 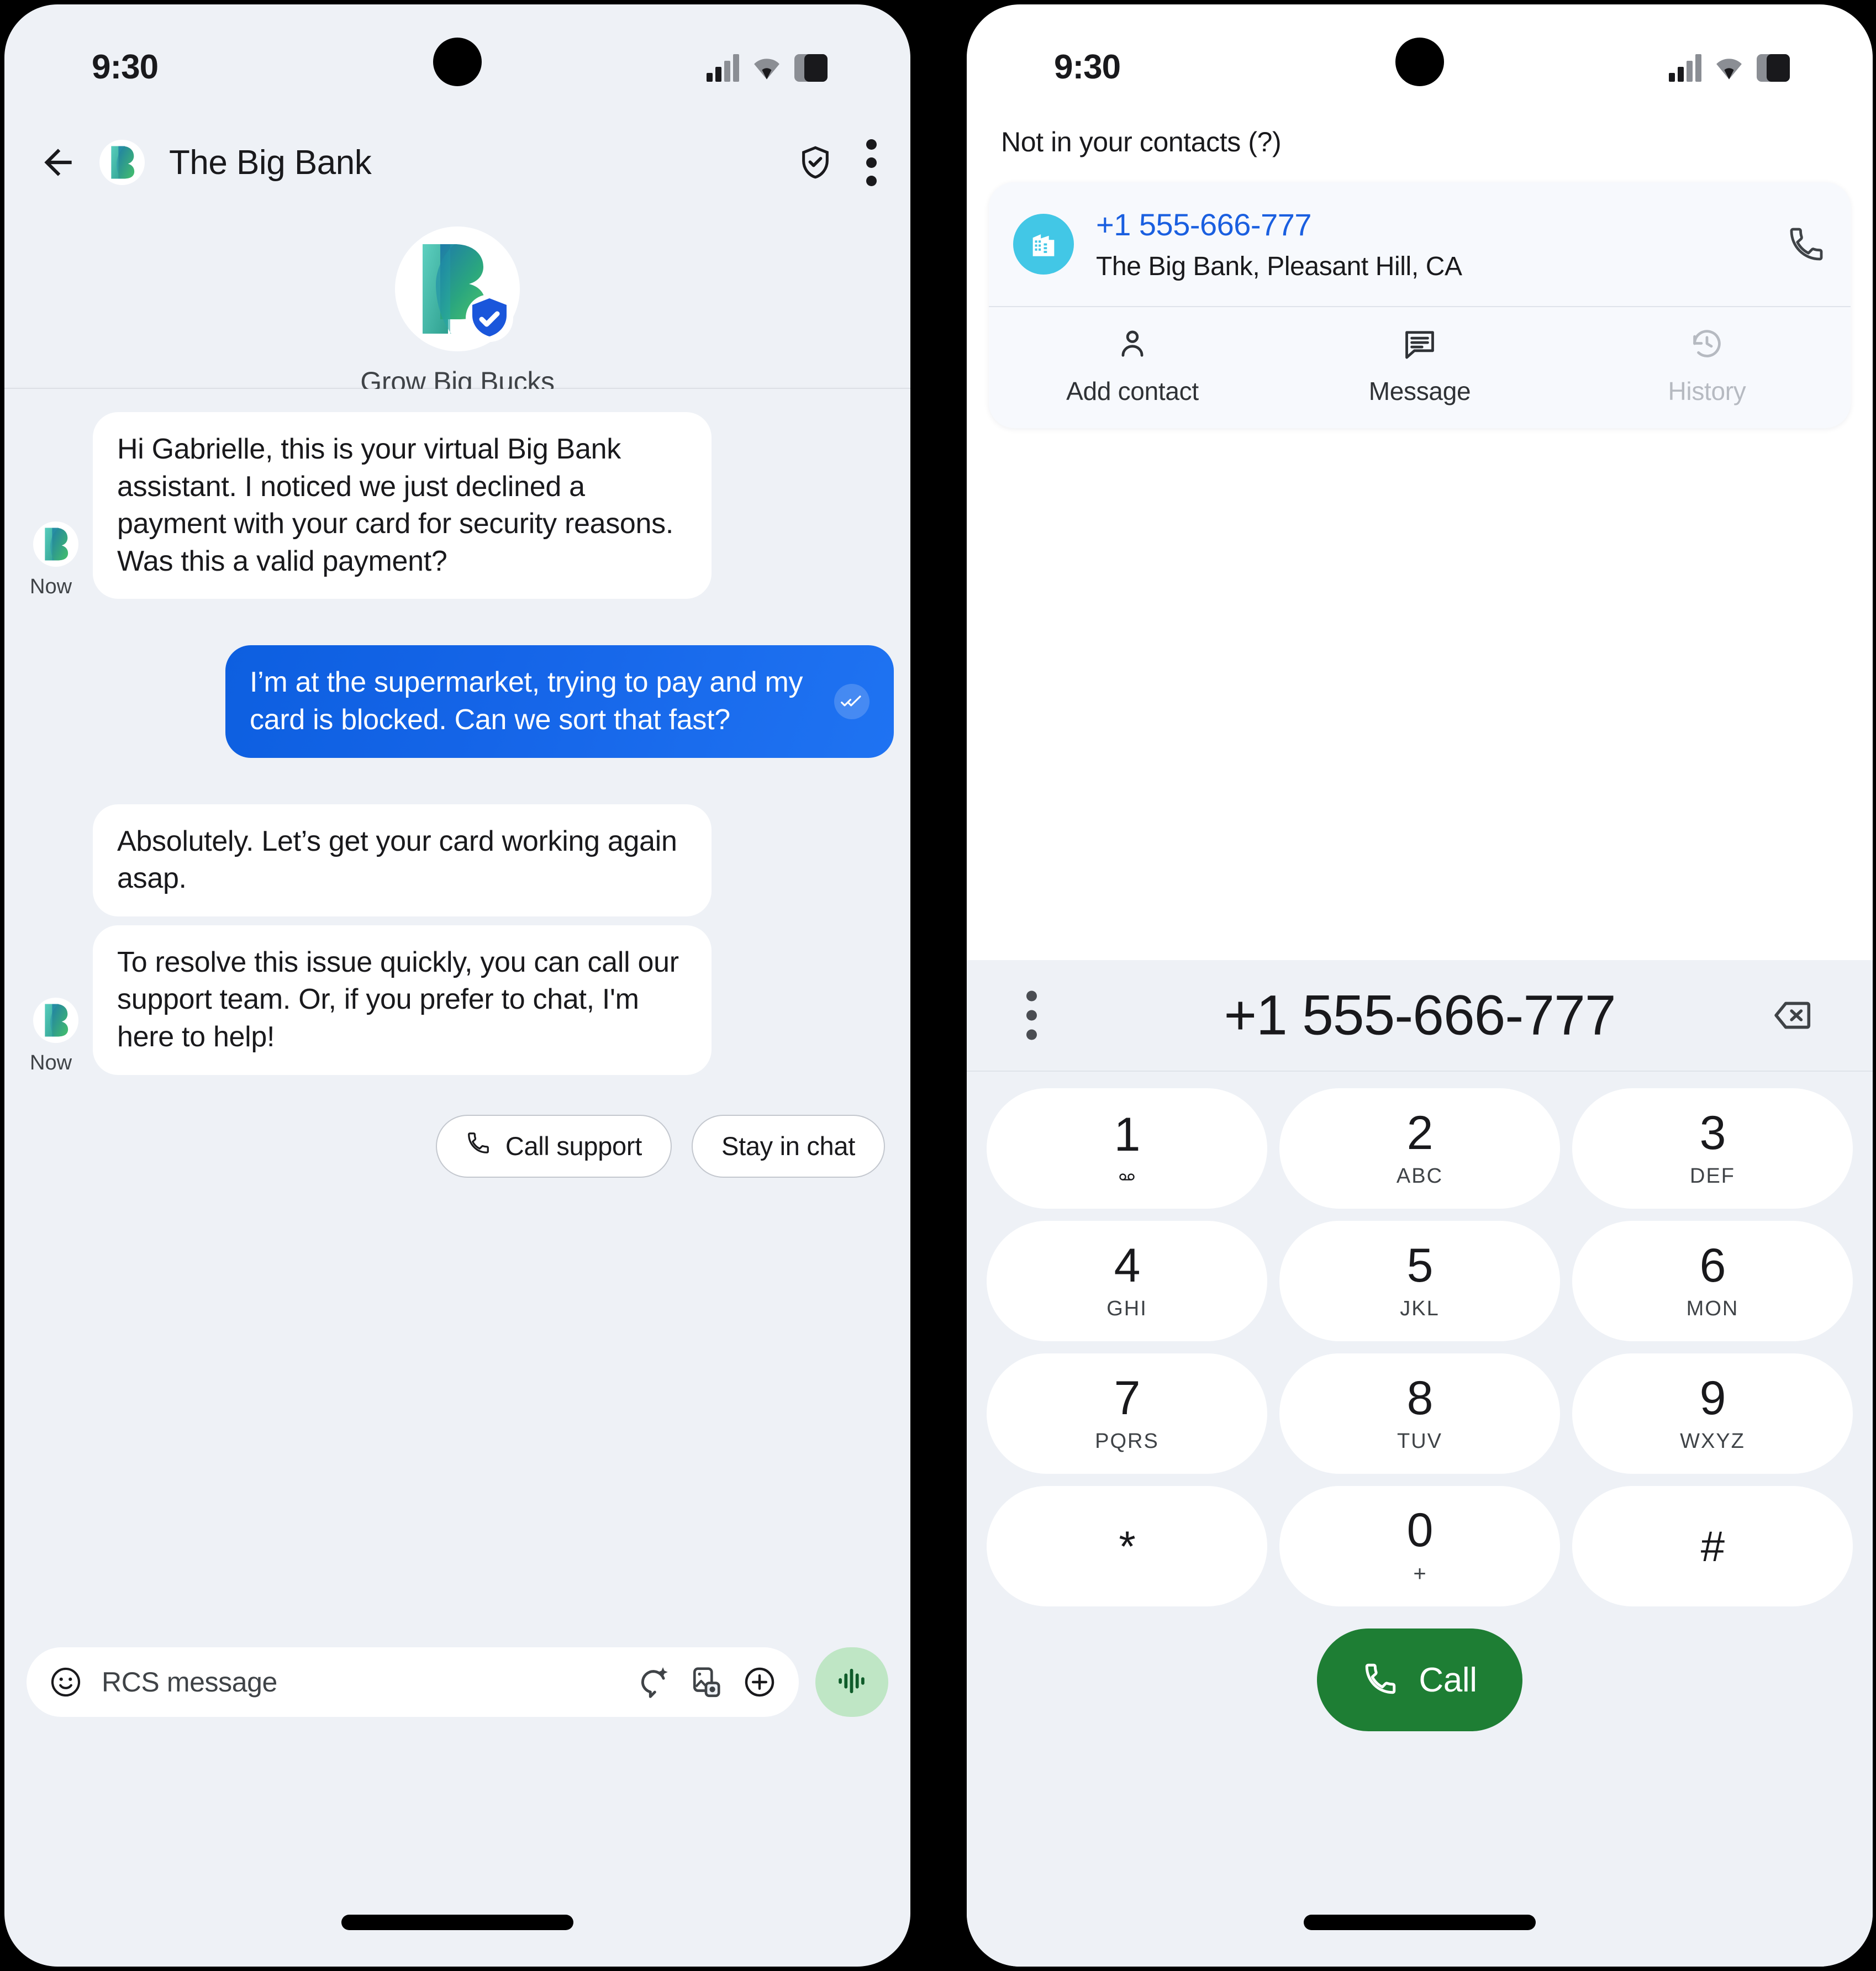 What do you see at coordinates (1127, 1441) in the screenshot?
I see `key-letters: PQRS` at bounding box center [1127, 1441].